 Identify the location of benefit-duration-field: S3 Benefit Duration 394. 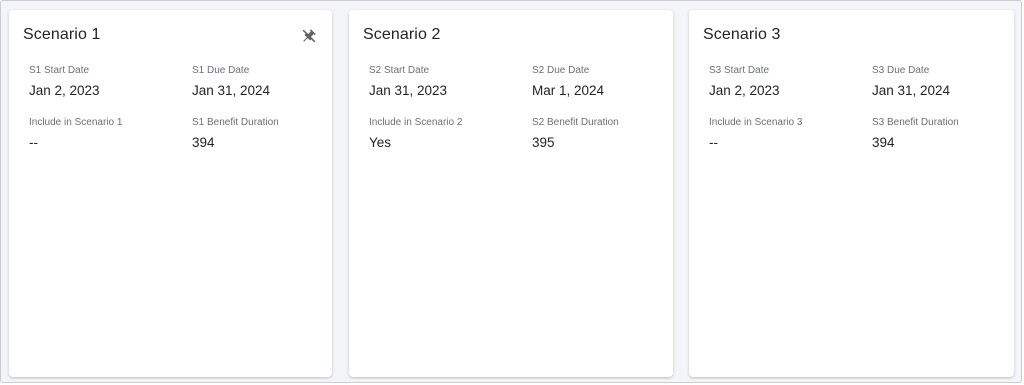
(947, 134).